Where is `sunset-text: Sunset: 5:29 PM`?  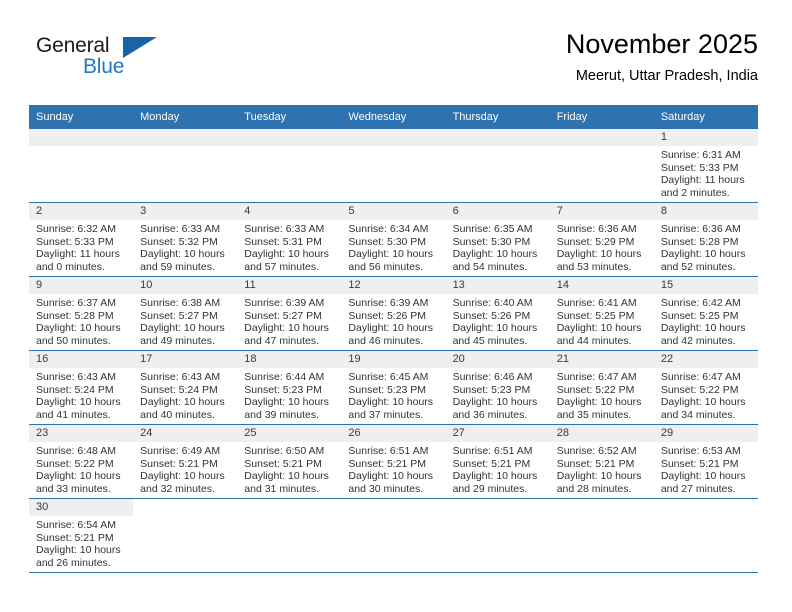
sunset-text: Sunset: 5:29 PM is located at coordinates (595, 241).